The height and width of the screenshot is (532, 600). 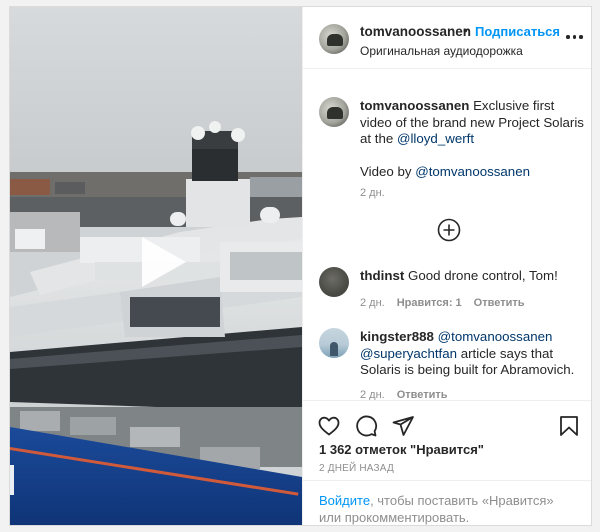 I want to click on play-button, so click(x=161, y=262).